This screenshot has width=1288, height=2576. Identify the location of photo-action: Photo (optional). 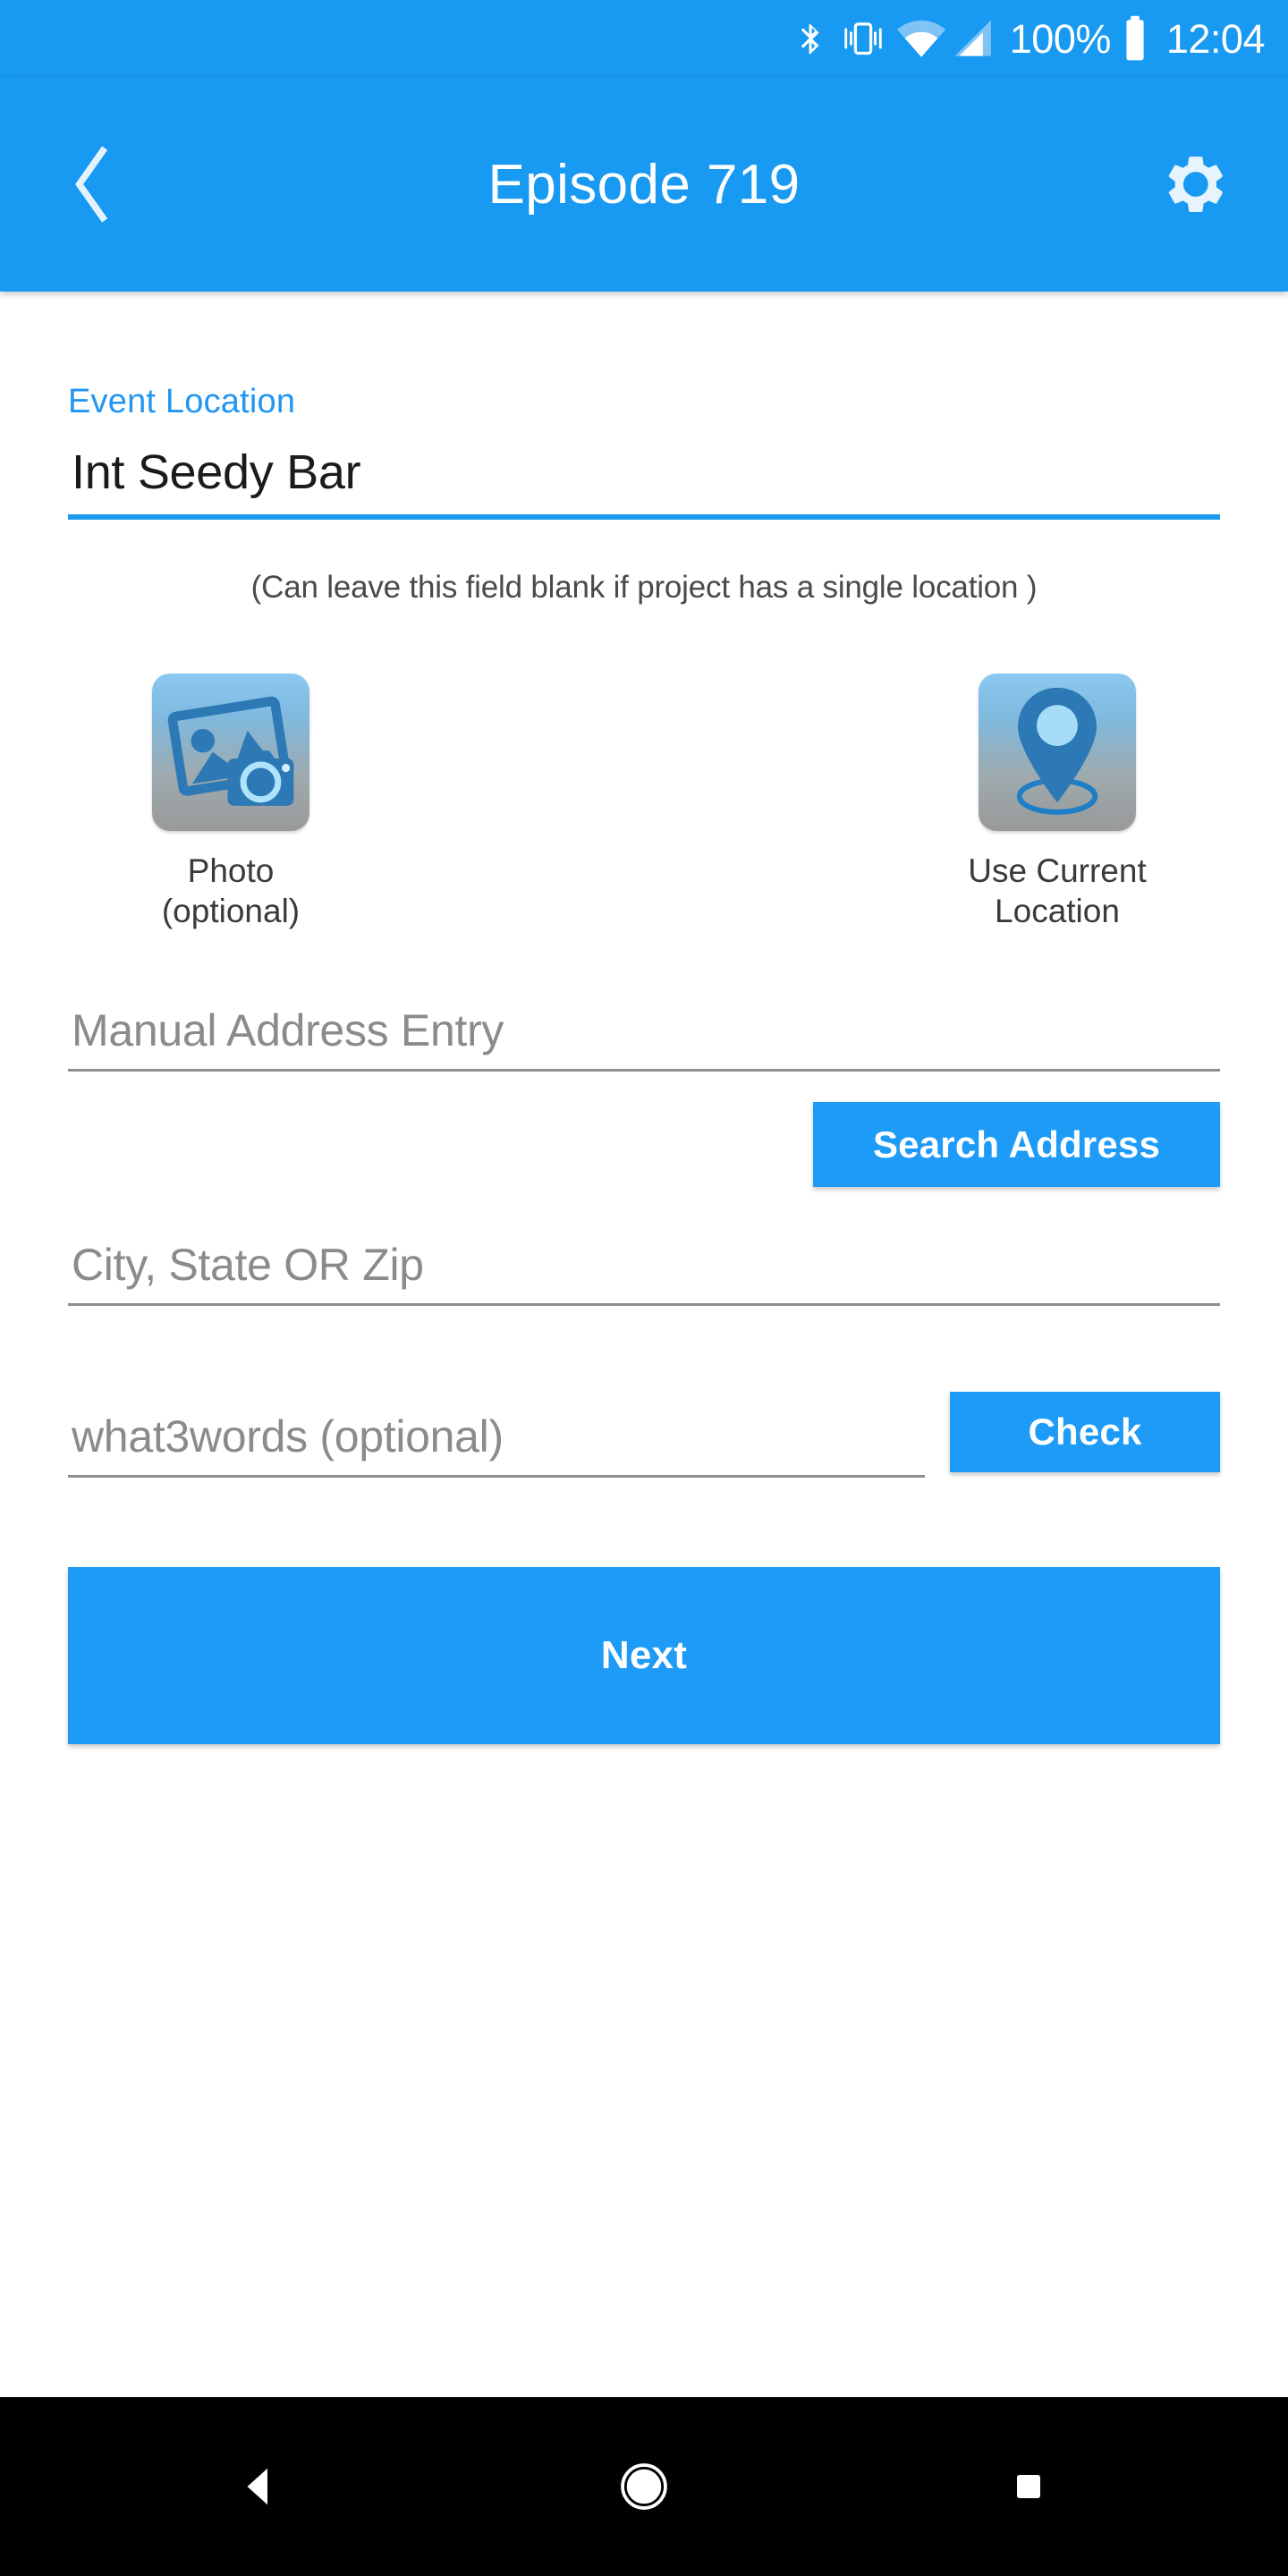
(231, 802).